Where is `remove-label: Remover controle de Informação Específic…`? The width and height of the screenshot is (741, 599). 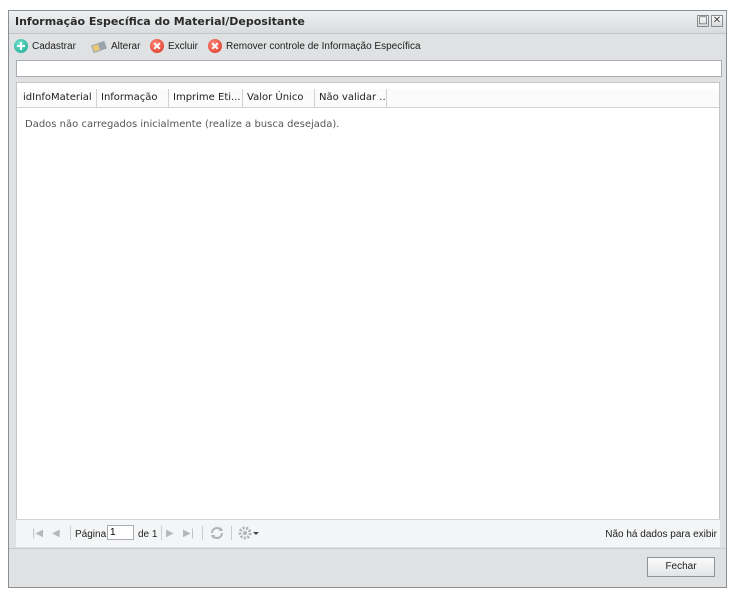 remove-label: Remover controle de Informação Específic… is located at coordinates (323, 46).